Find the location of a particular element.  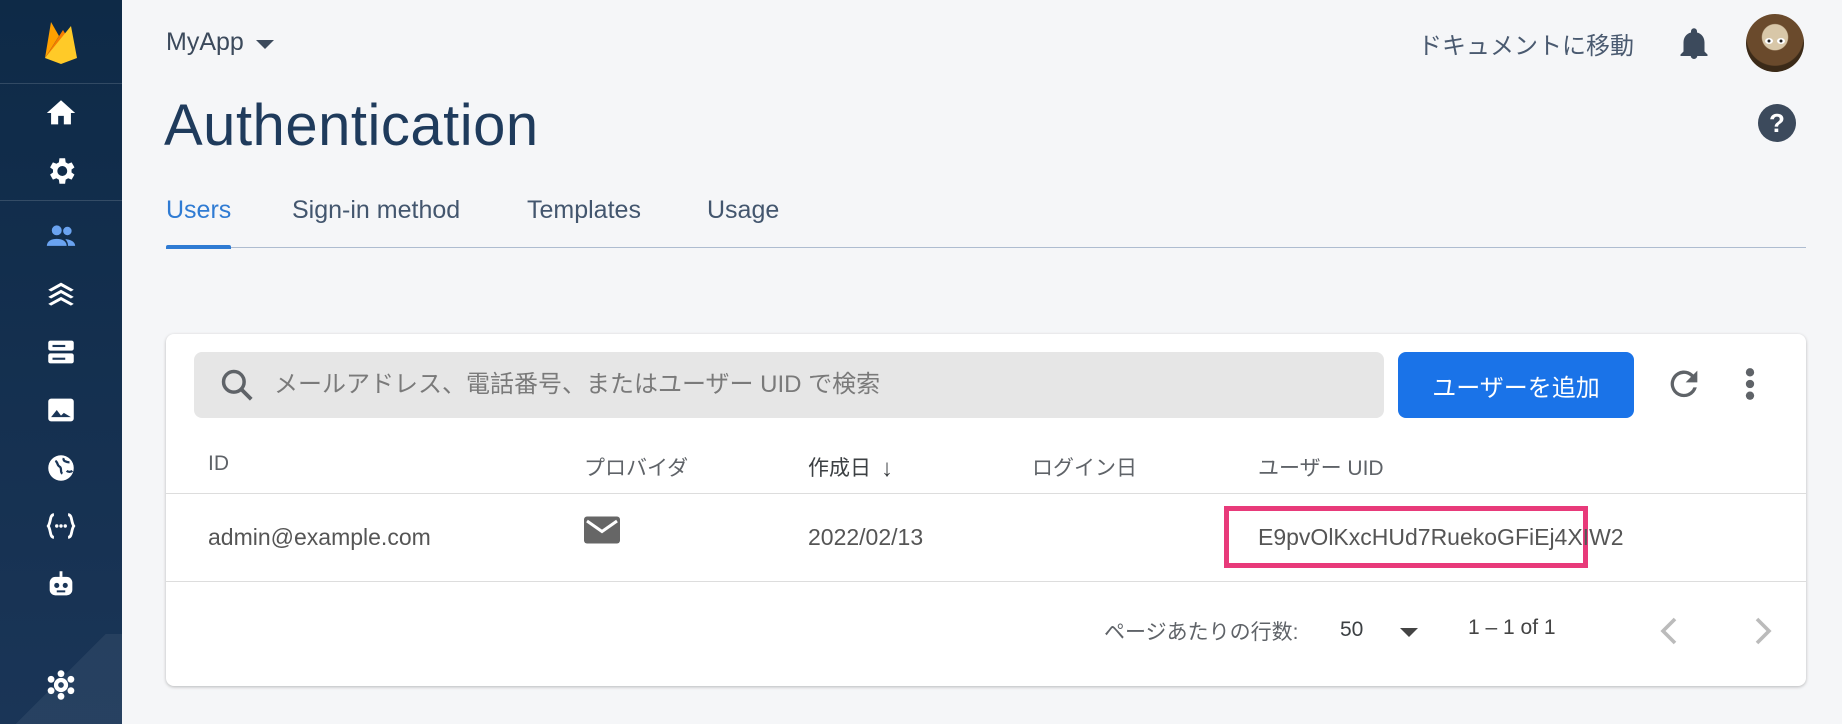

tab-templates: Templates is located at coordinates (584, 222).